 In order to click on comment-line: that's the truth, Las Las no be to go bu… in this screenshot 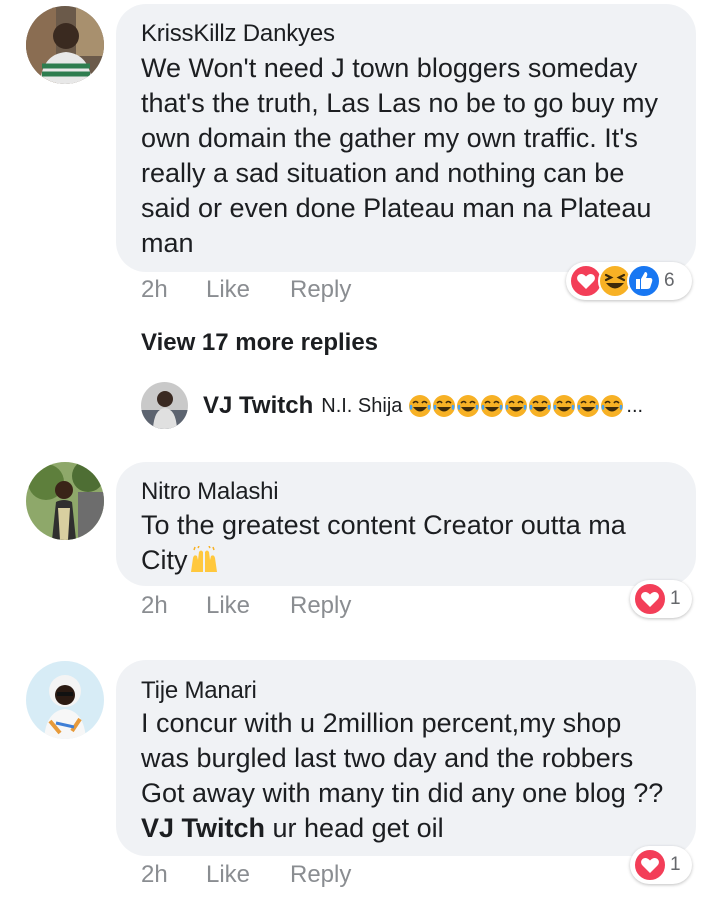, I will do `click(399, 103)`.